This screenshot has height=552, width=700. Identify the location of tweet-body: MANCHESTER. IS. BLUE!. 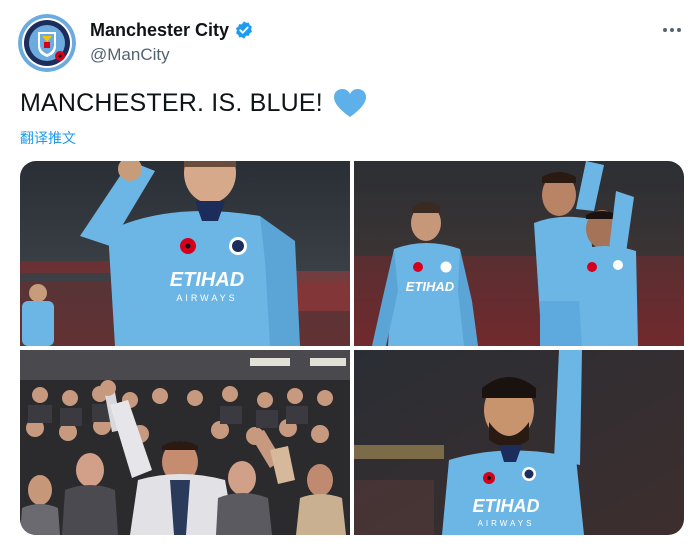
(171, 102).